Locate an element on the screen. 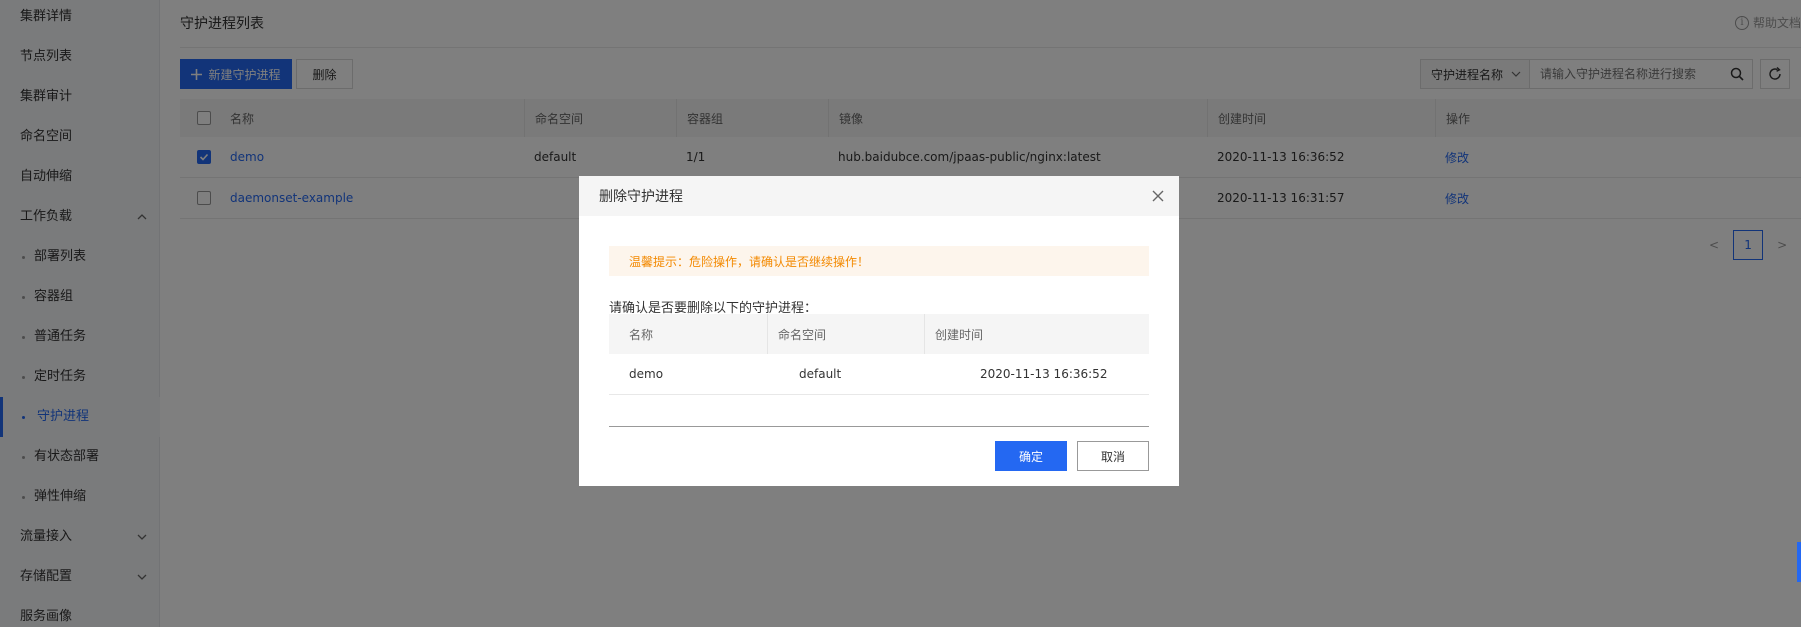 The height and width of the screenshot is (627, 1801). name-cell: demo is located at coordinates (646, 374).